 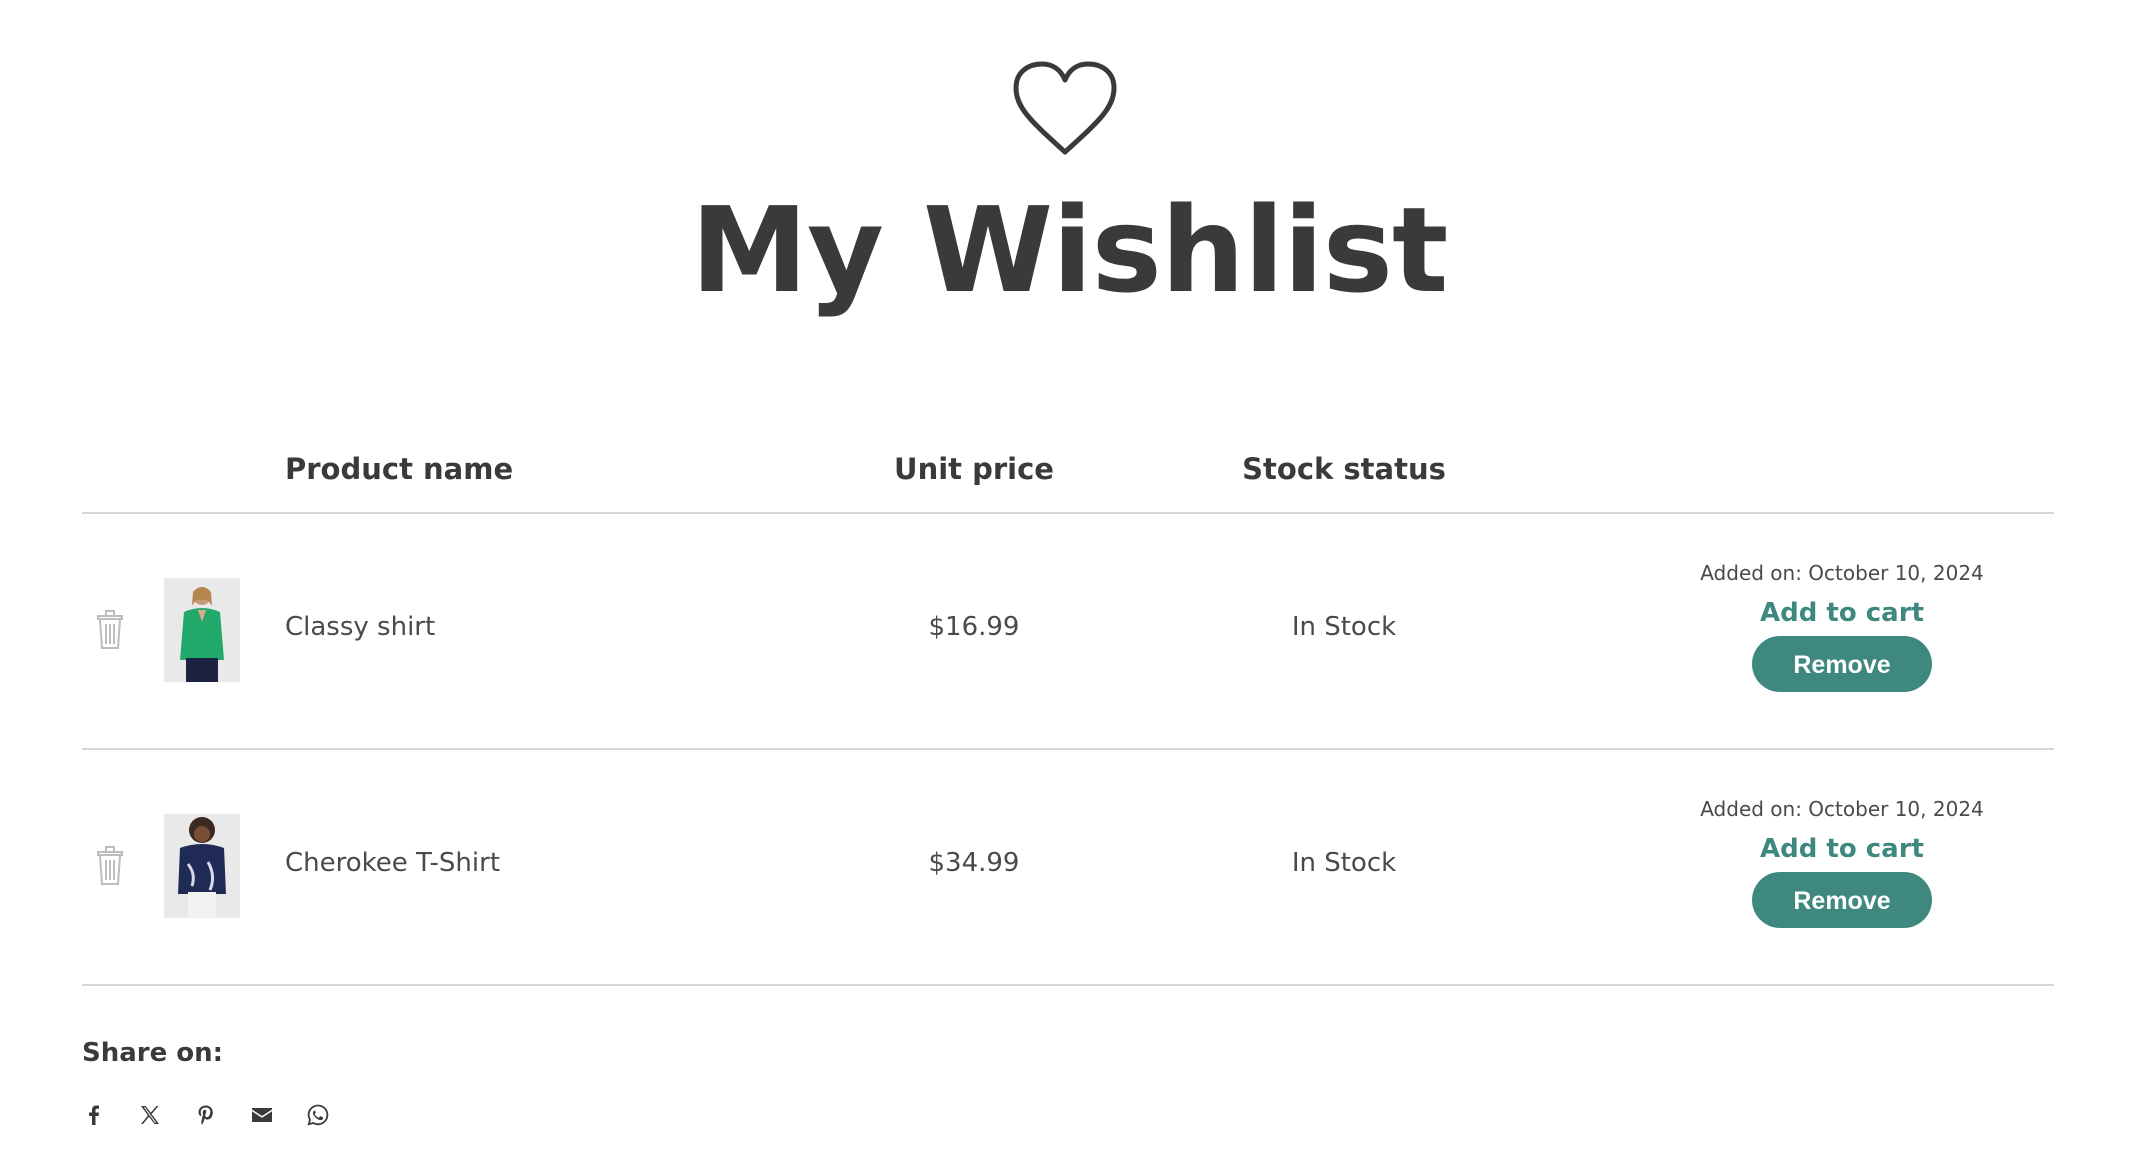 What do you see at coordinates (1065, 108) in the screenshot?
I see `heart-icon` at bounding box center [1065, 108].